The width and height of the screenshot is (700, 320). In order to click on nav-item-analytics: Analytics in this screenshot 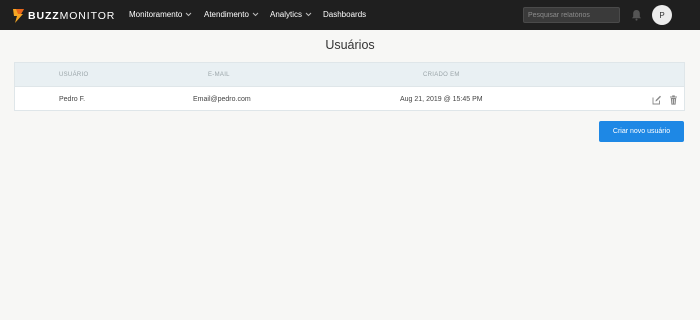, I will do `click(291, 14)`.